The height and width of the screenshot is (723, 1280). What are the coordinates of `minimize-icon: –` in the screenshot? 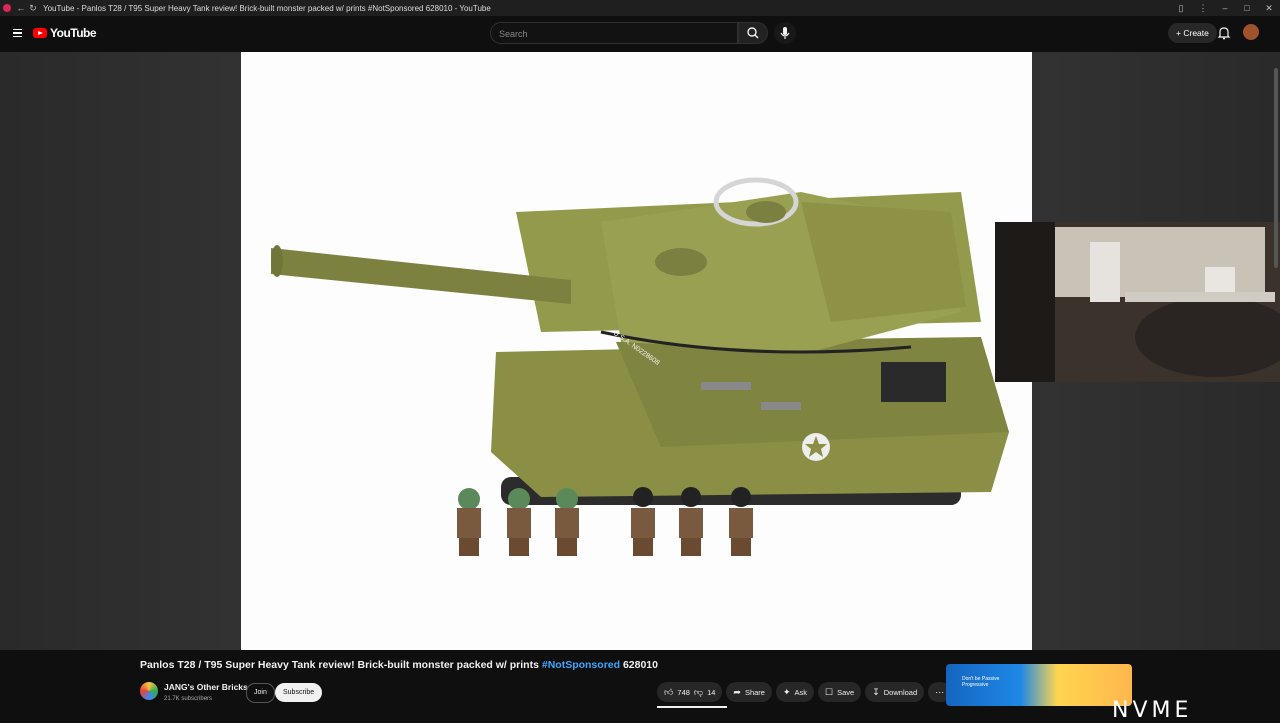 It's located at (1225, 8).